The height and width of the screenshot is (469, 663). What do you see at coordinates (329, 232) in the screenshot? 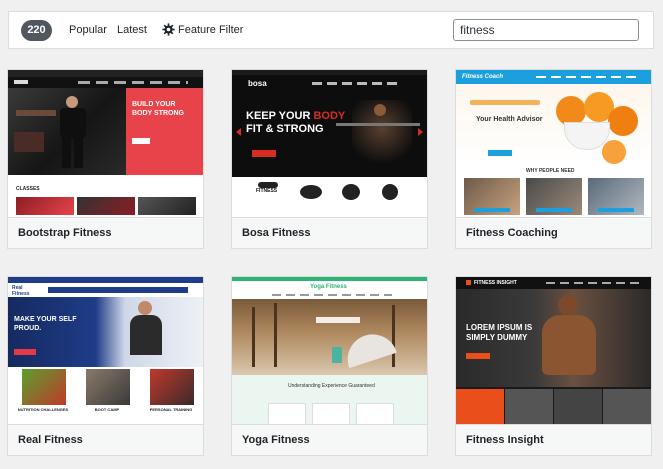
I see `theme-name: Bosa Fitness` at bounding box center [329, 232].